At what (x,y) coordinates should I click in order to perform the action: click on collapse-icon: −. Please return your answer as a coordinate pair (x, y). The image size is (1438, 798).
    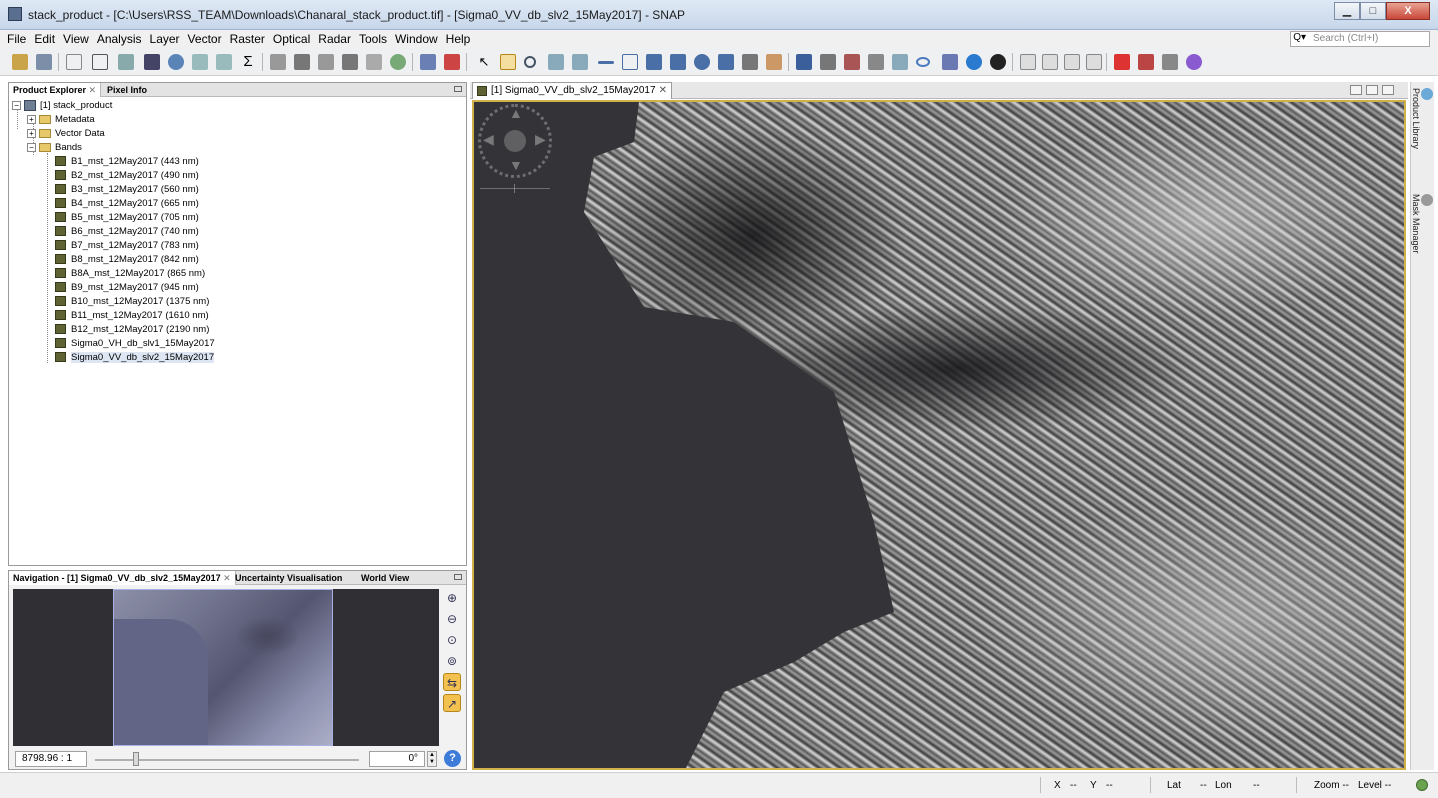
    Looking at the image, I should click on (31, 147).